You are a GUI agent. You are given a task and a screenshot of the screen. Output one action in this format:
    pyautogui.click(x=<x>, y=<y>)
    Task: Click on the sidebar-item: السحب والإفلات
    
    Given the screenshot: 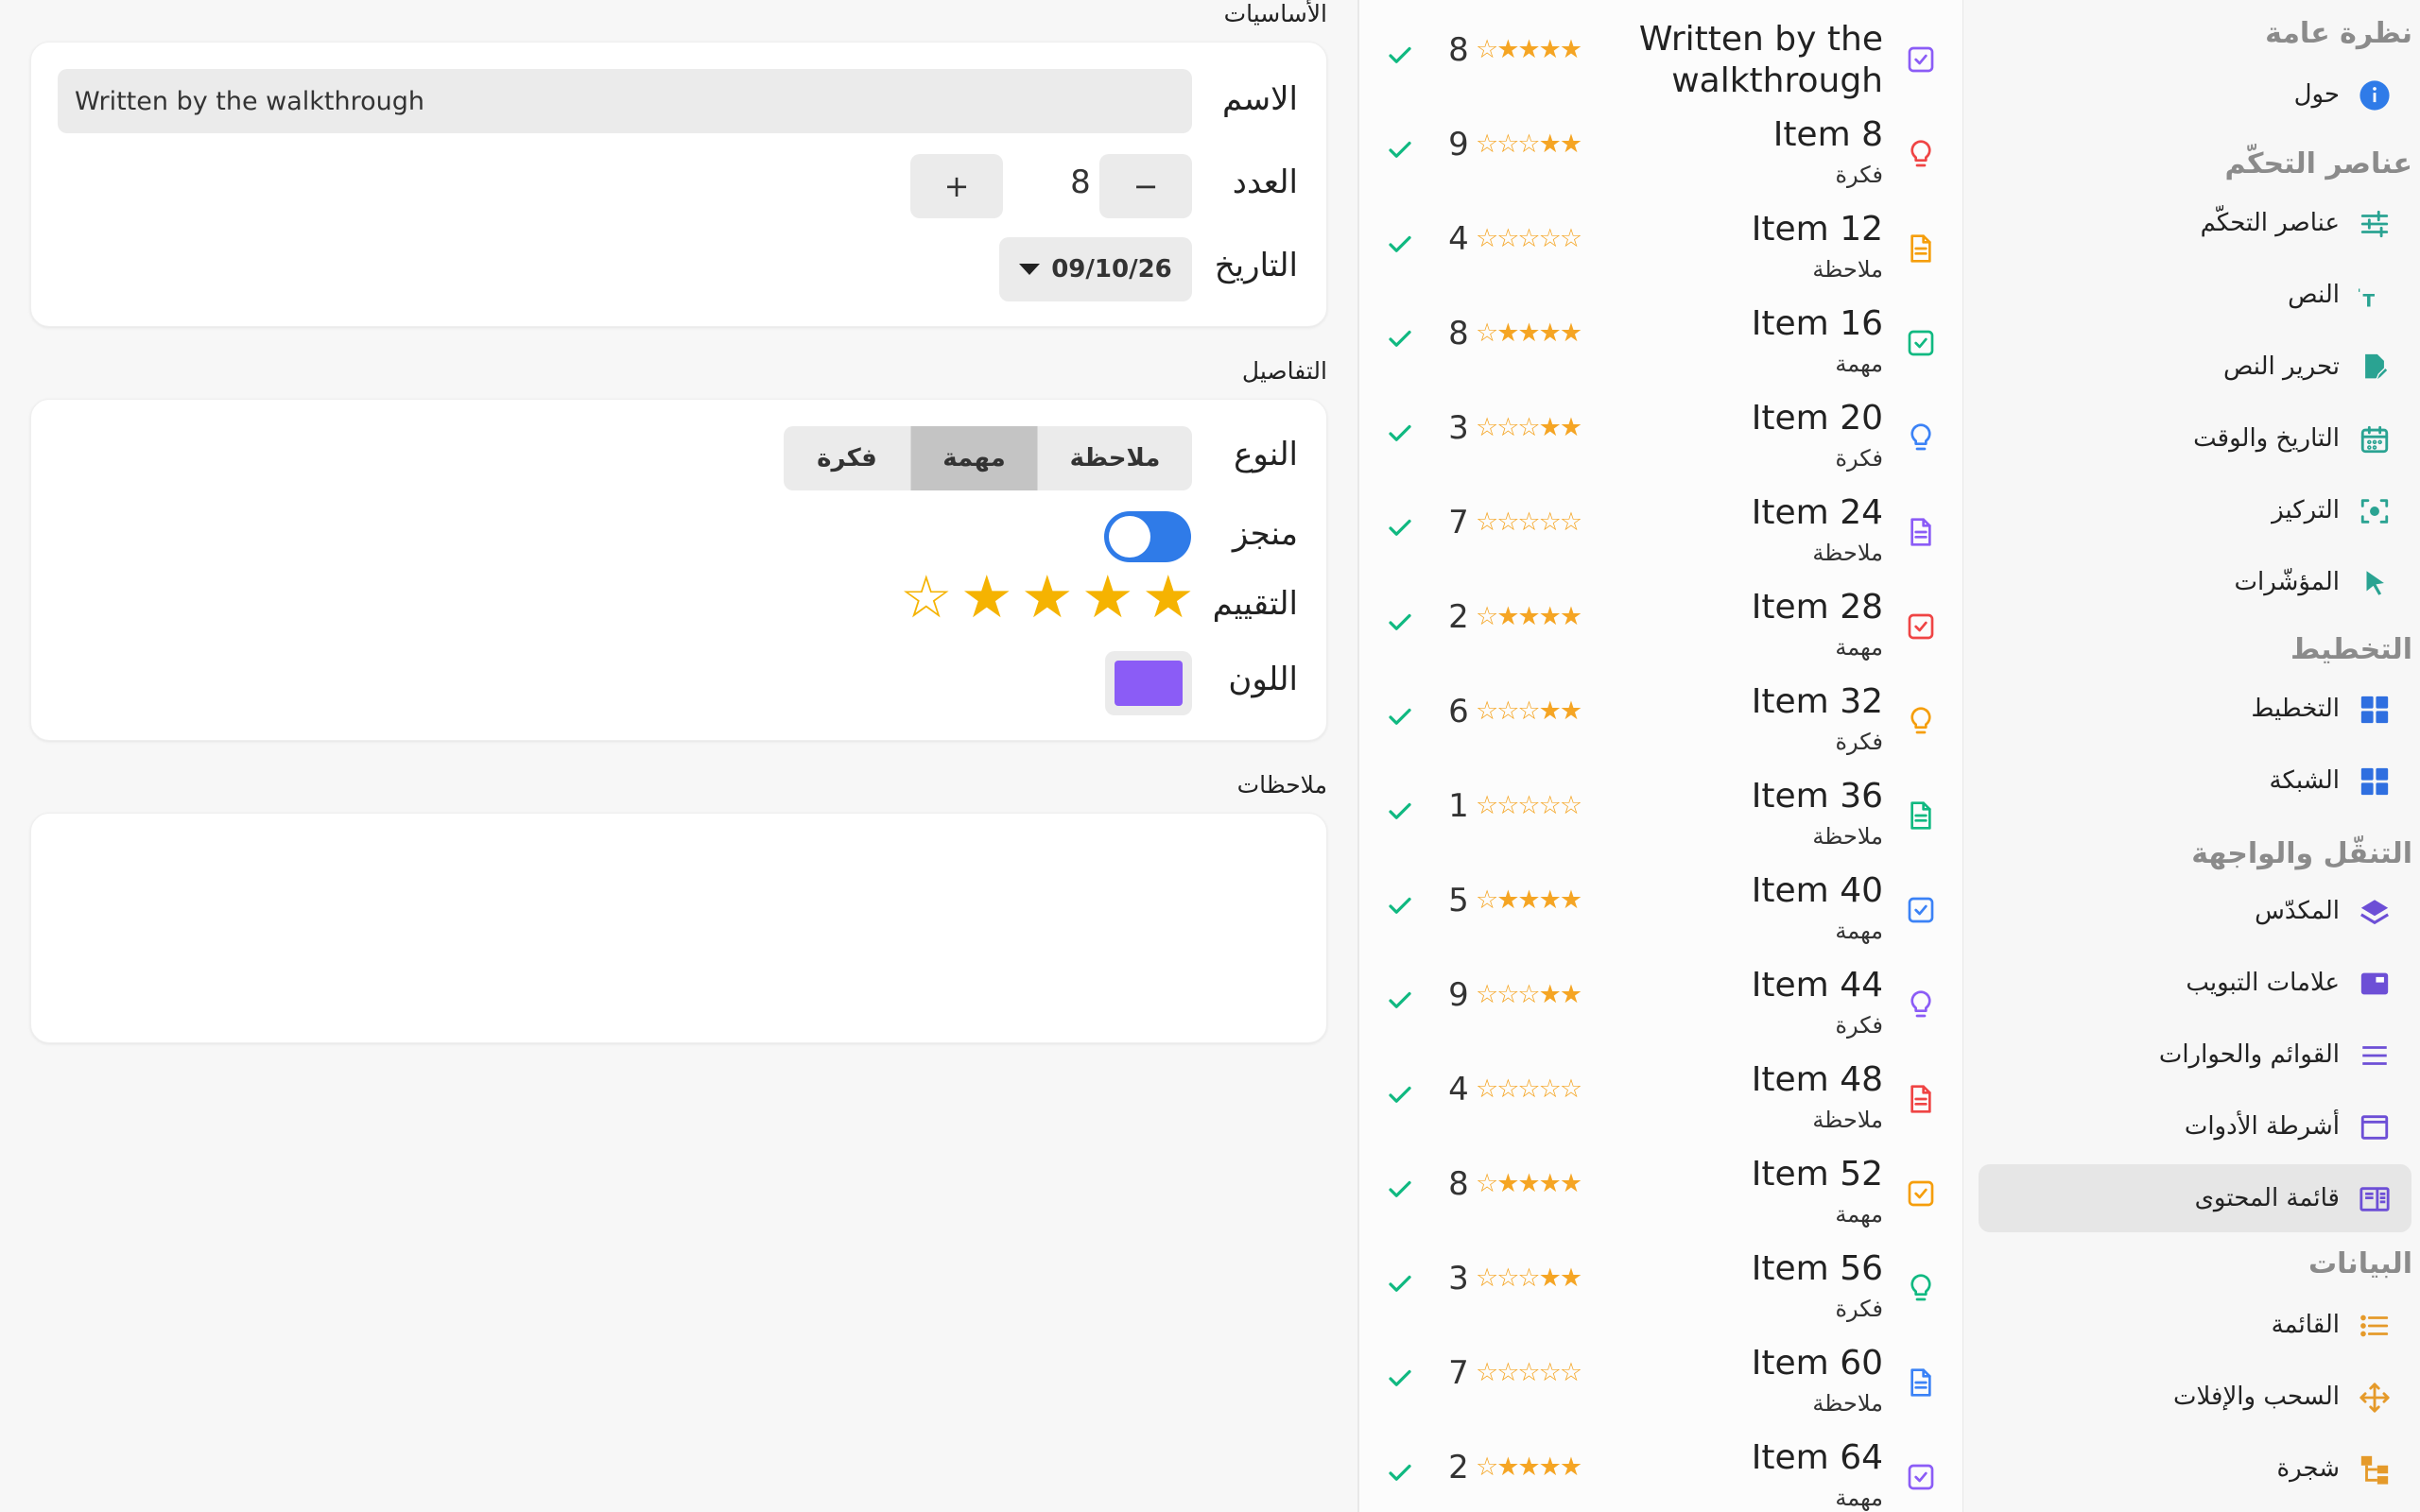 What is the action you would take?
    pyautogui.click(x=2195, y=1397)
    